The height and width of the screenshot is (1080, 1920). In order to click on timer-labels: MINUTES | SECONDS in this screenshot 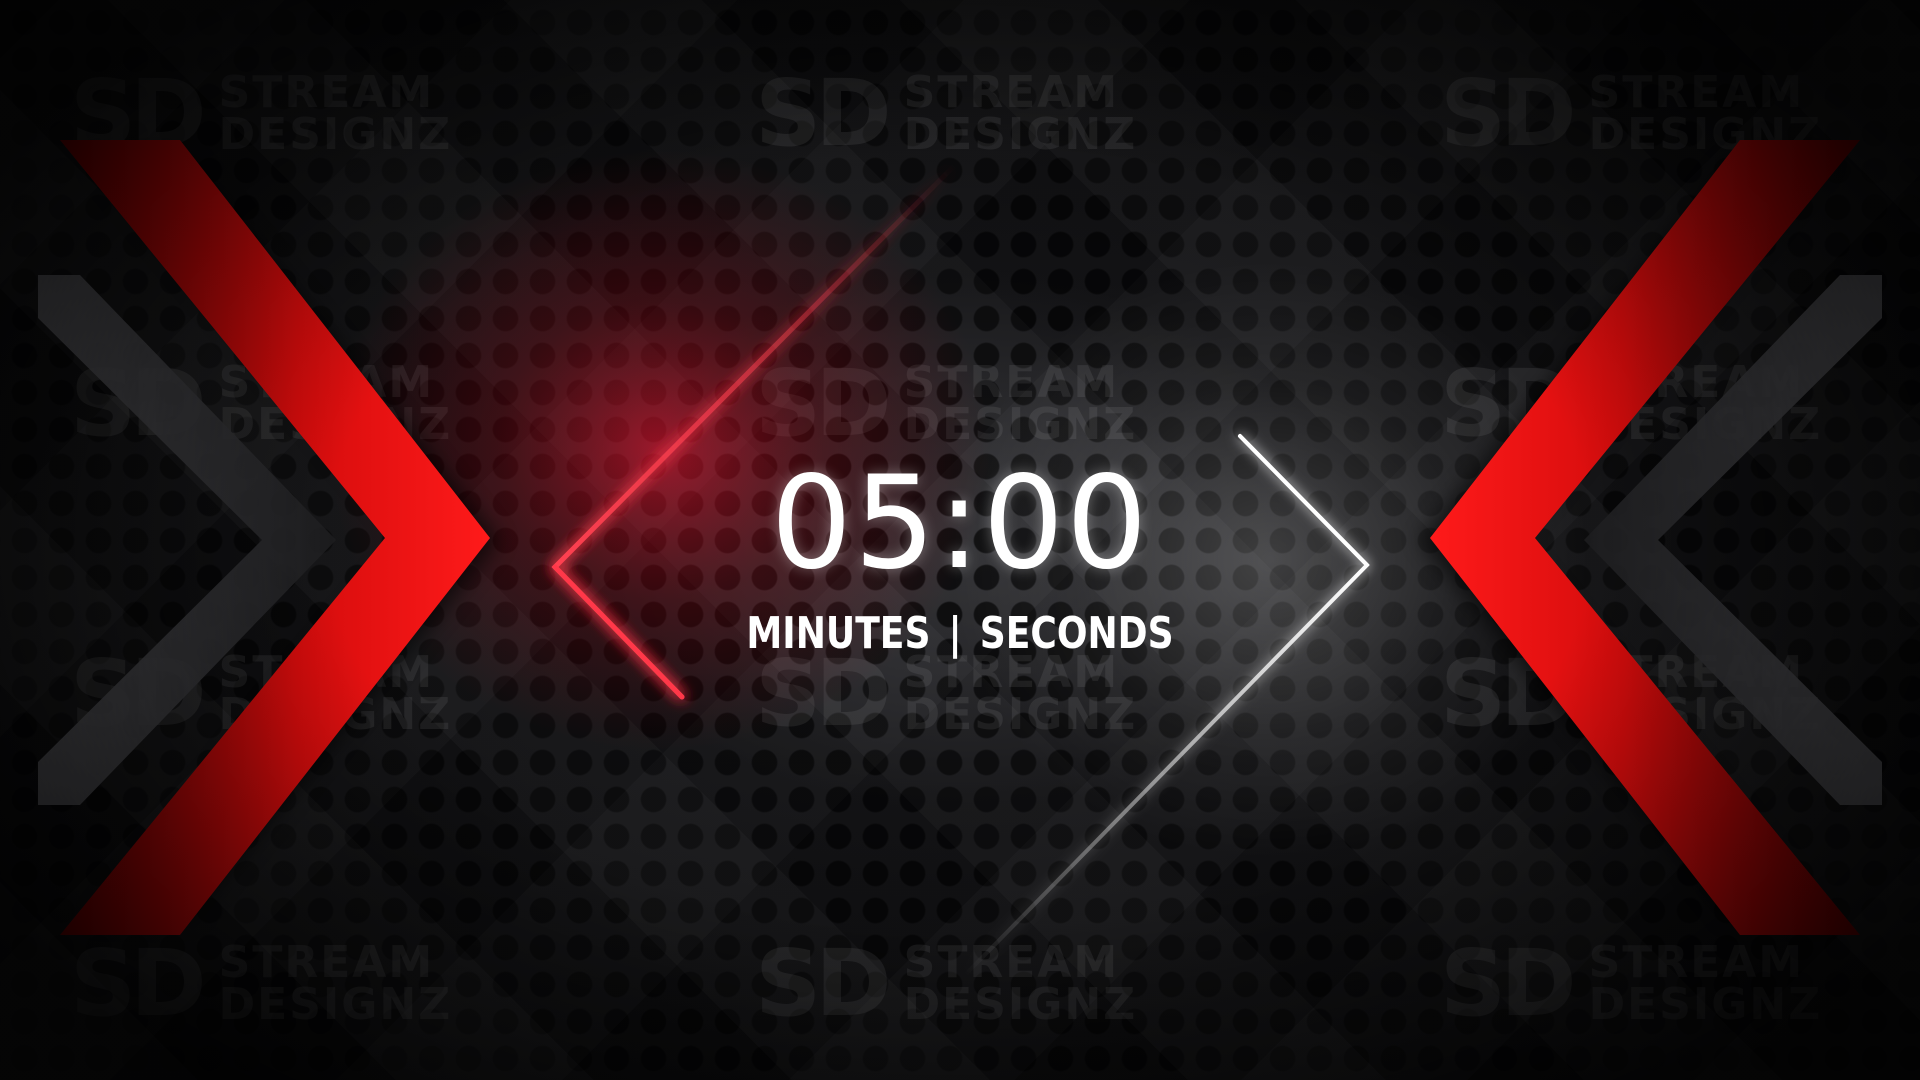, I will do `click(960, 633)`.